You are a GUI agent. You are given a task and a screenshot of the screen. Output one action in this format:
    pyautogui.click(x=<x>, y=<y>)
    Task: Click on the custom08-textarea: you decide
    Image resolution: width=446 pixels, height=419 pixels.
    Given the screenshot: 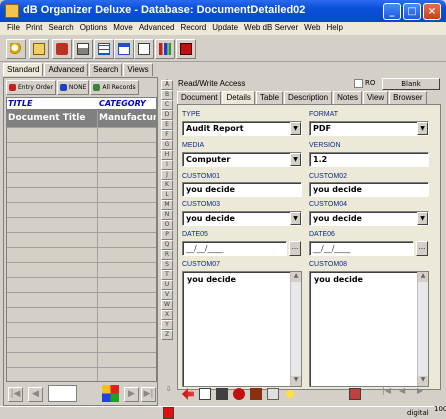 What is the action you would take?
    pyautogui.click(x=369, y=329)
    